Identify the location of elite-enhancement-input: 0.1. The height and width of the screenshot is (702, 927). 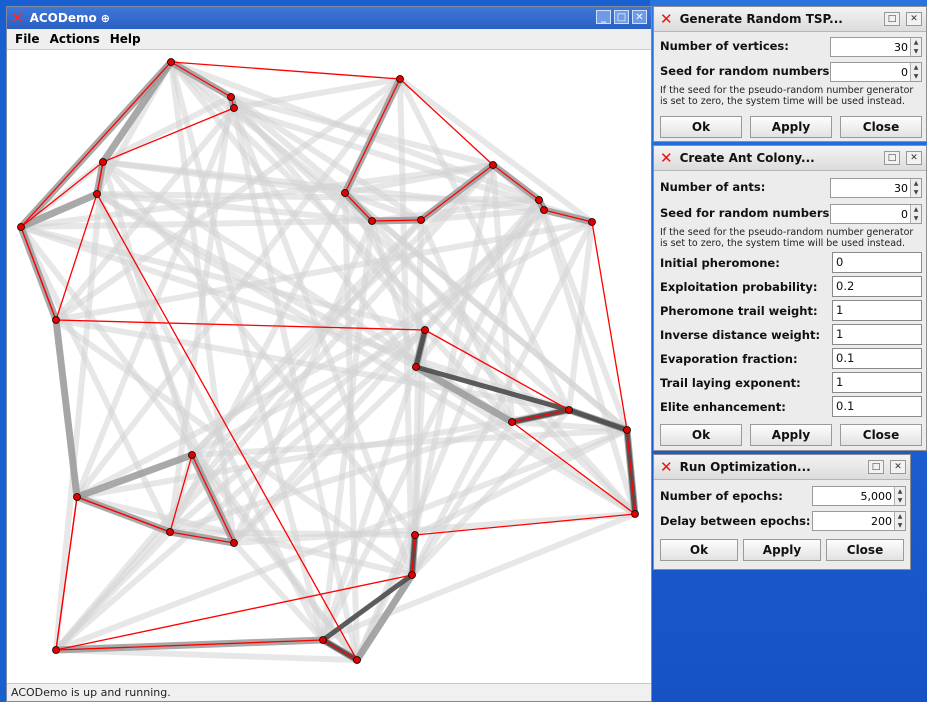
(877, 406).